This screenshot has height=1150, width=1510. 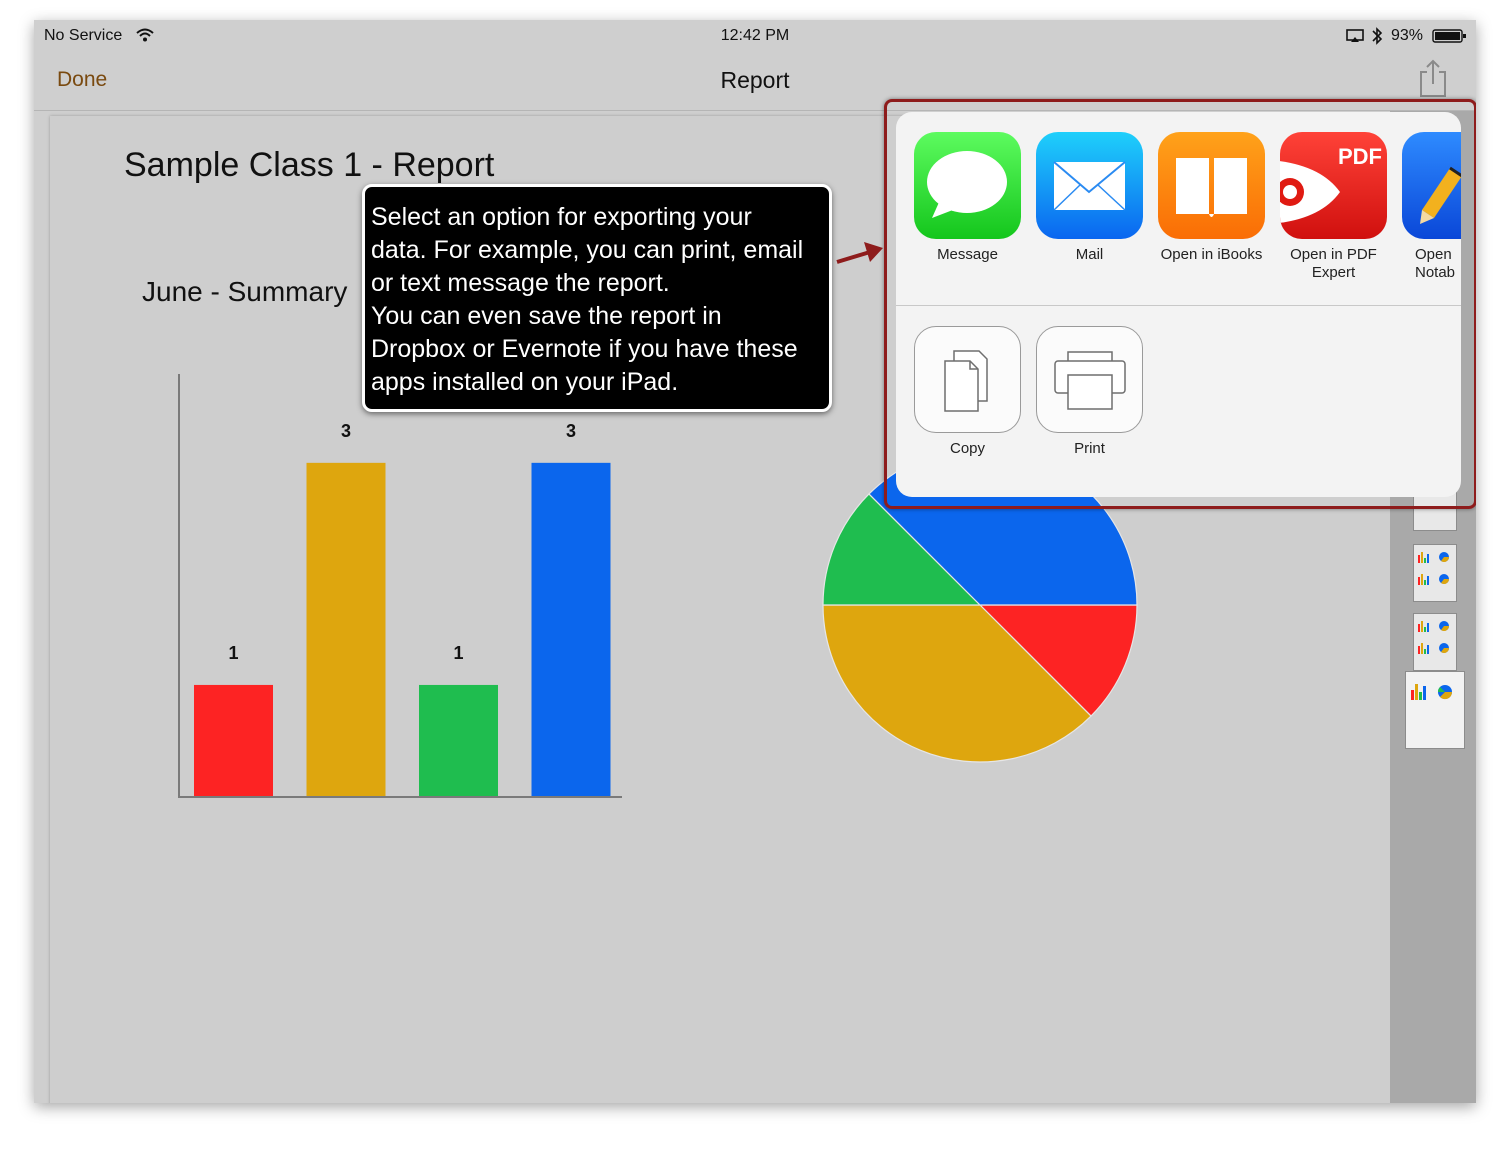 I want to click on share-app-label: Open in iBooks, so click(x=1211, y=254).